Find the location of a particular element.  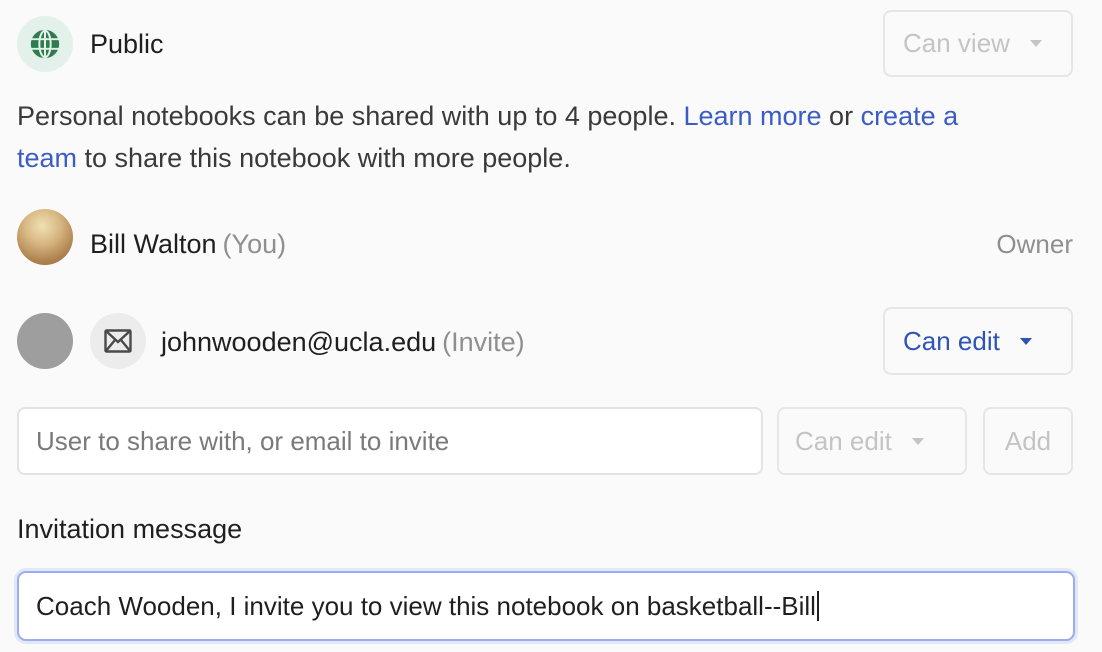

invitation-message-label: Invitation message is located at coordinates (130, 529).